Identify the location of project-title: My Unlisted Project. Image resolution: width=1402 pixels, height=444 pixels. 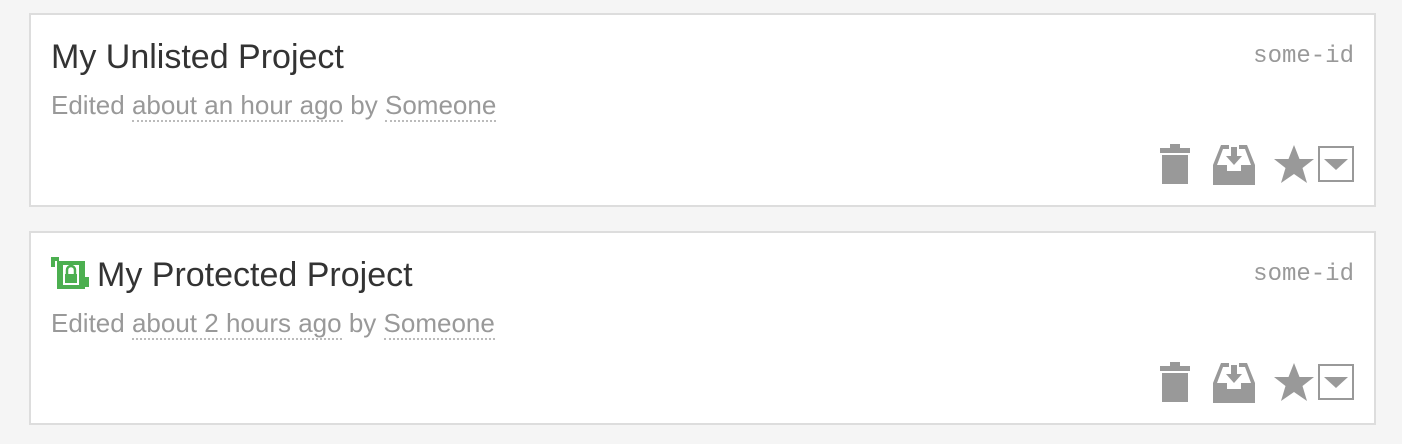
(197, 57).